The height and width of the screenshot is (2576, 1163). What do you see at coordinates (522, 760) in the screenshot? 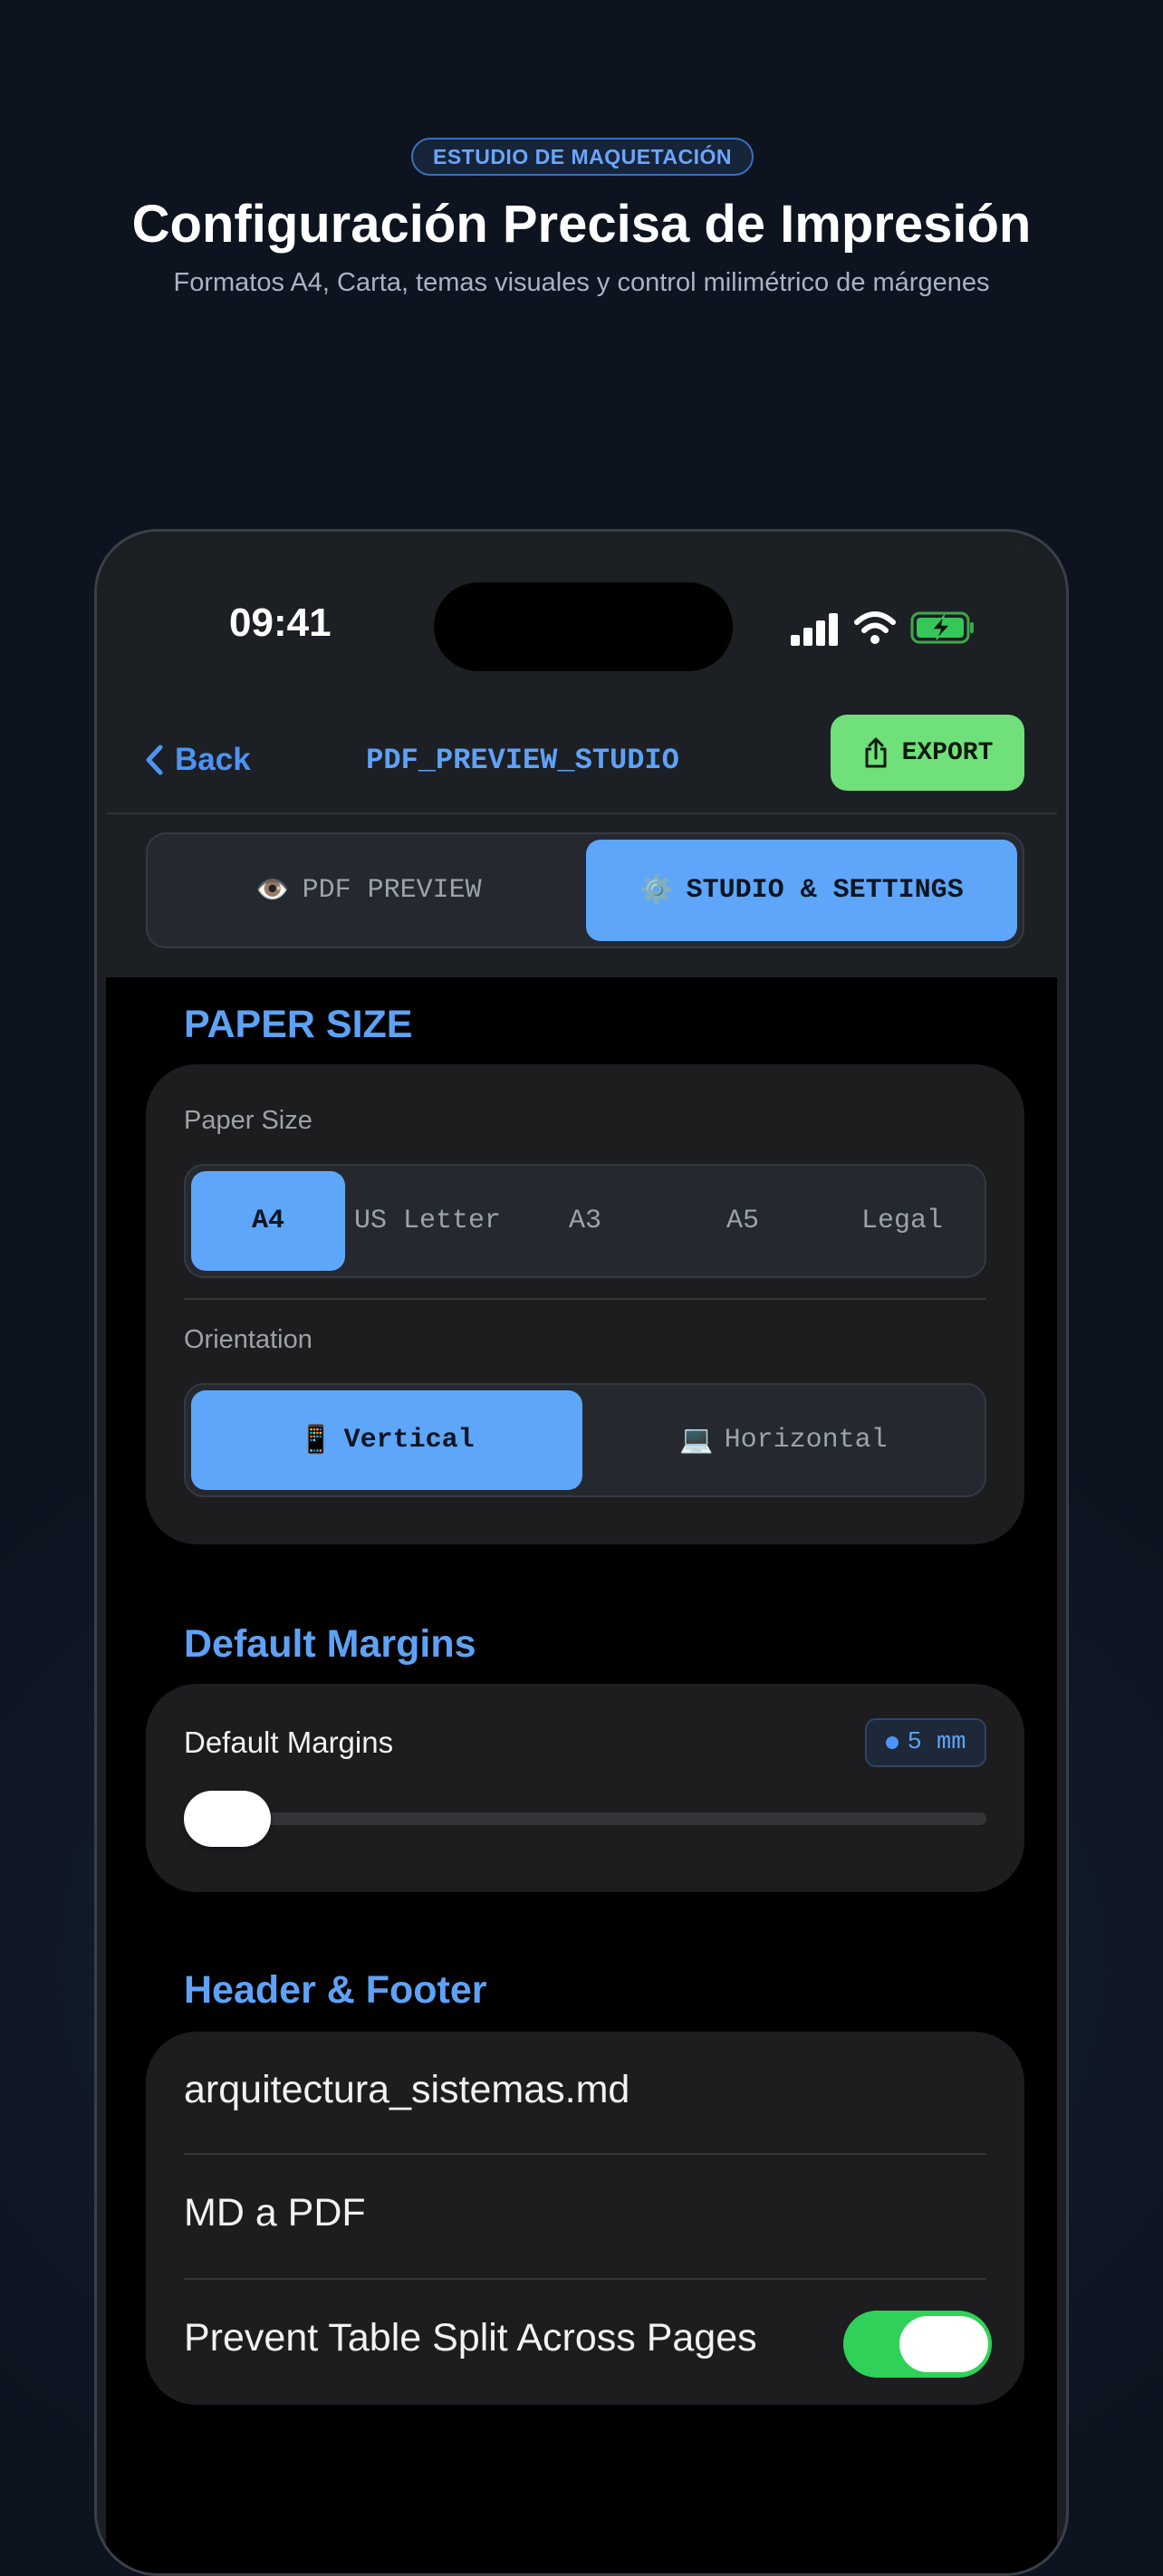
I see `nav-title: PDF_PREVIEW_STUDIO` at bounding box center [522, 760].